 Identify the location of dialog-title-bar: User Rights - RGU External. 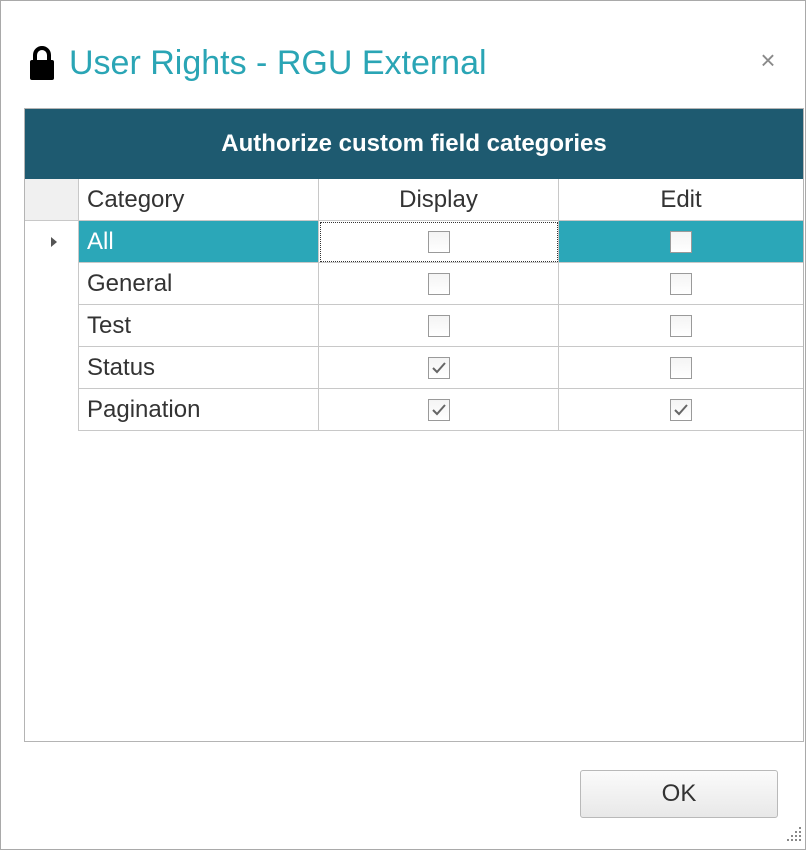
(258, 63).